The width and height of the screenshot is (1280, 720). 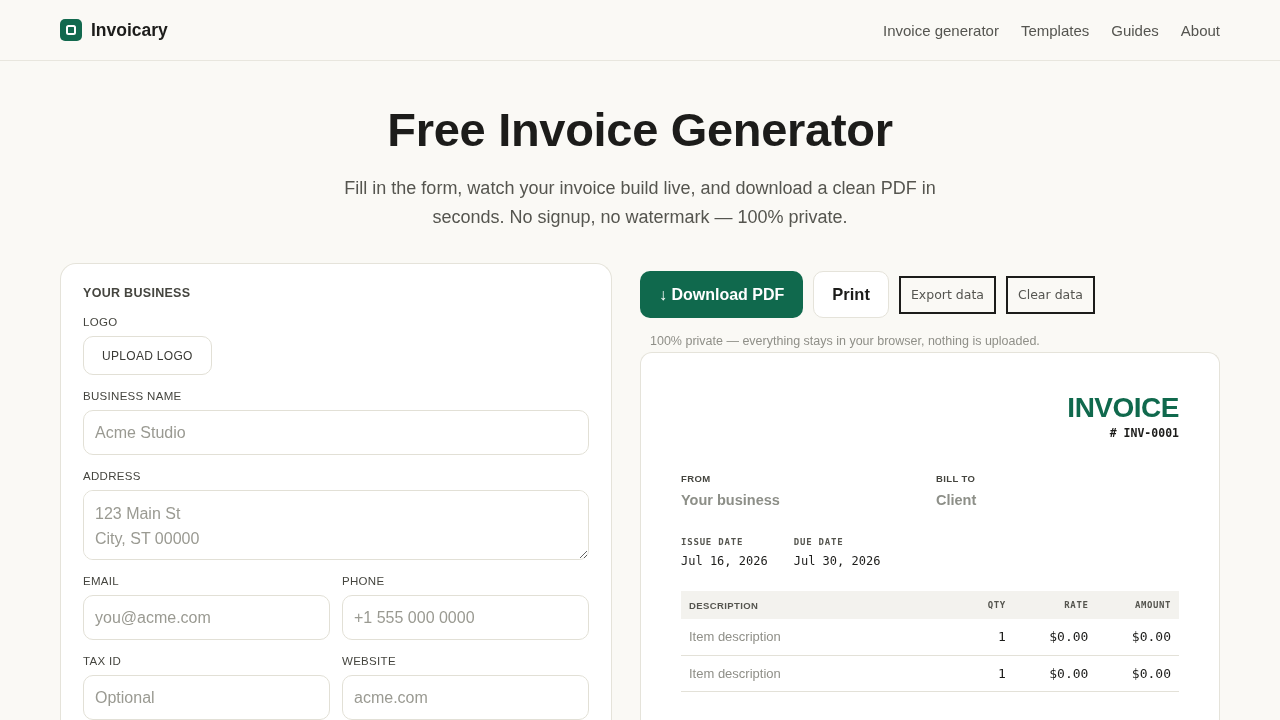 What do you see at coordinates (713, 542) in the screenshot?
I see `date-label: ISSUE DATE` at bounding box center [713, 542].